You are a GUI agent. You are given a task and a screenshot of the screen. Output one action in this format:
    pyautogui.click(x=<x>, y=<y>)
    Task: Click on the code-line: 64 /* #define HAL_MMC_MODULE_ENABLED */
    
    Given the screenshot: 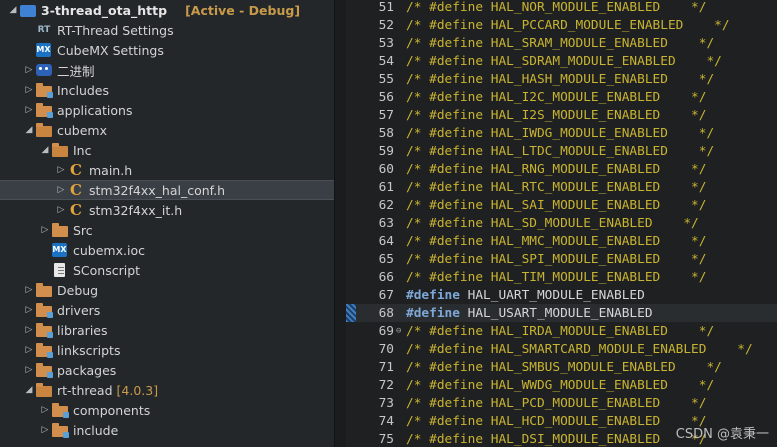 What is the action you would take?
    pyautogui.click(x=561, y=241)
    